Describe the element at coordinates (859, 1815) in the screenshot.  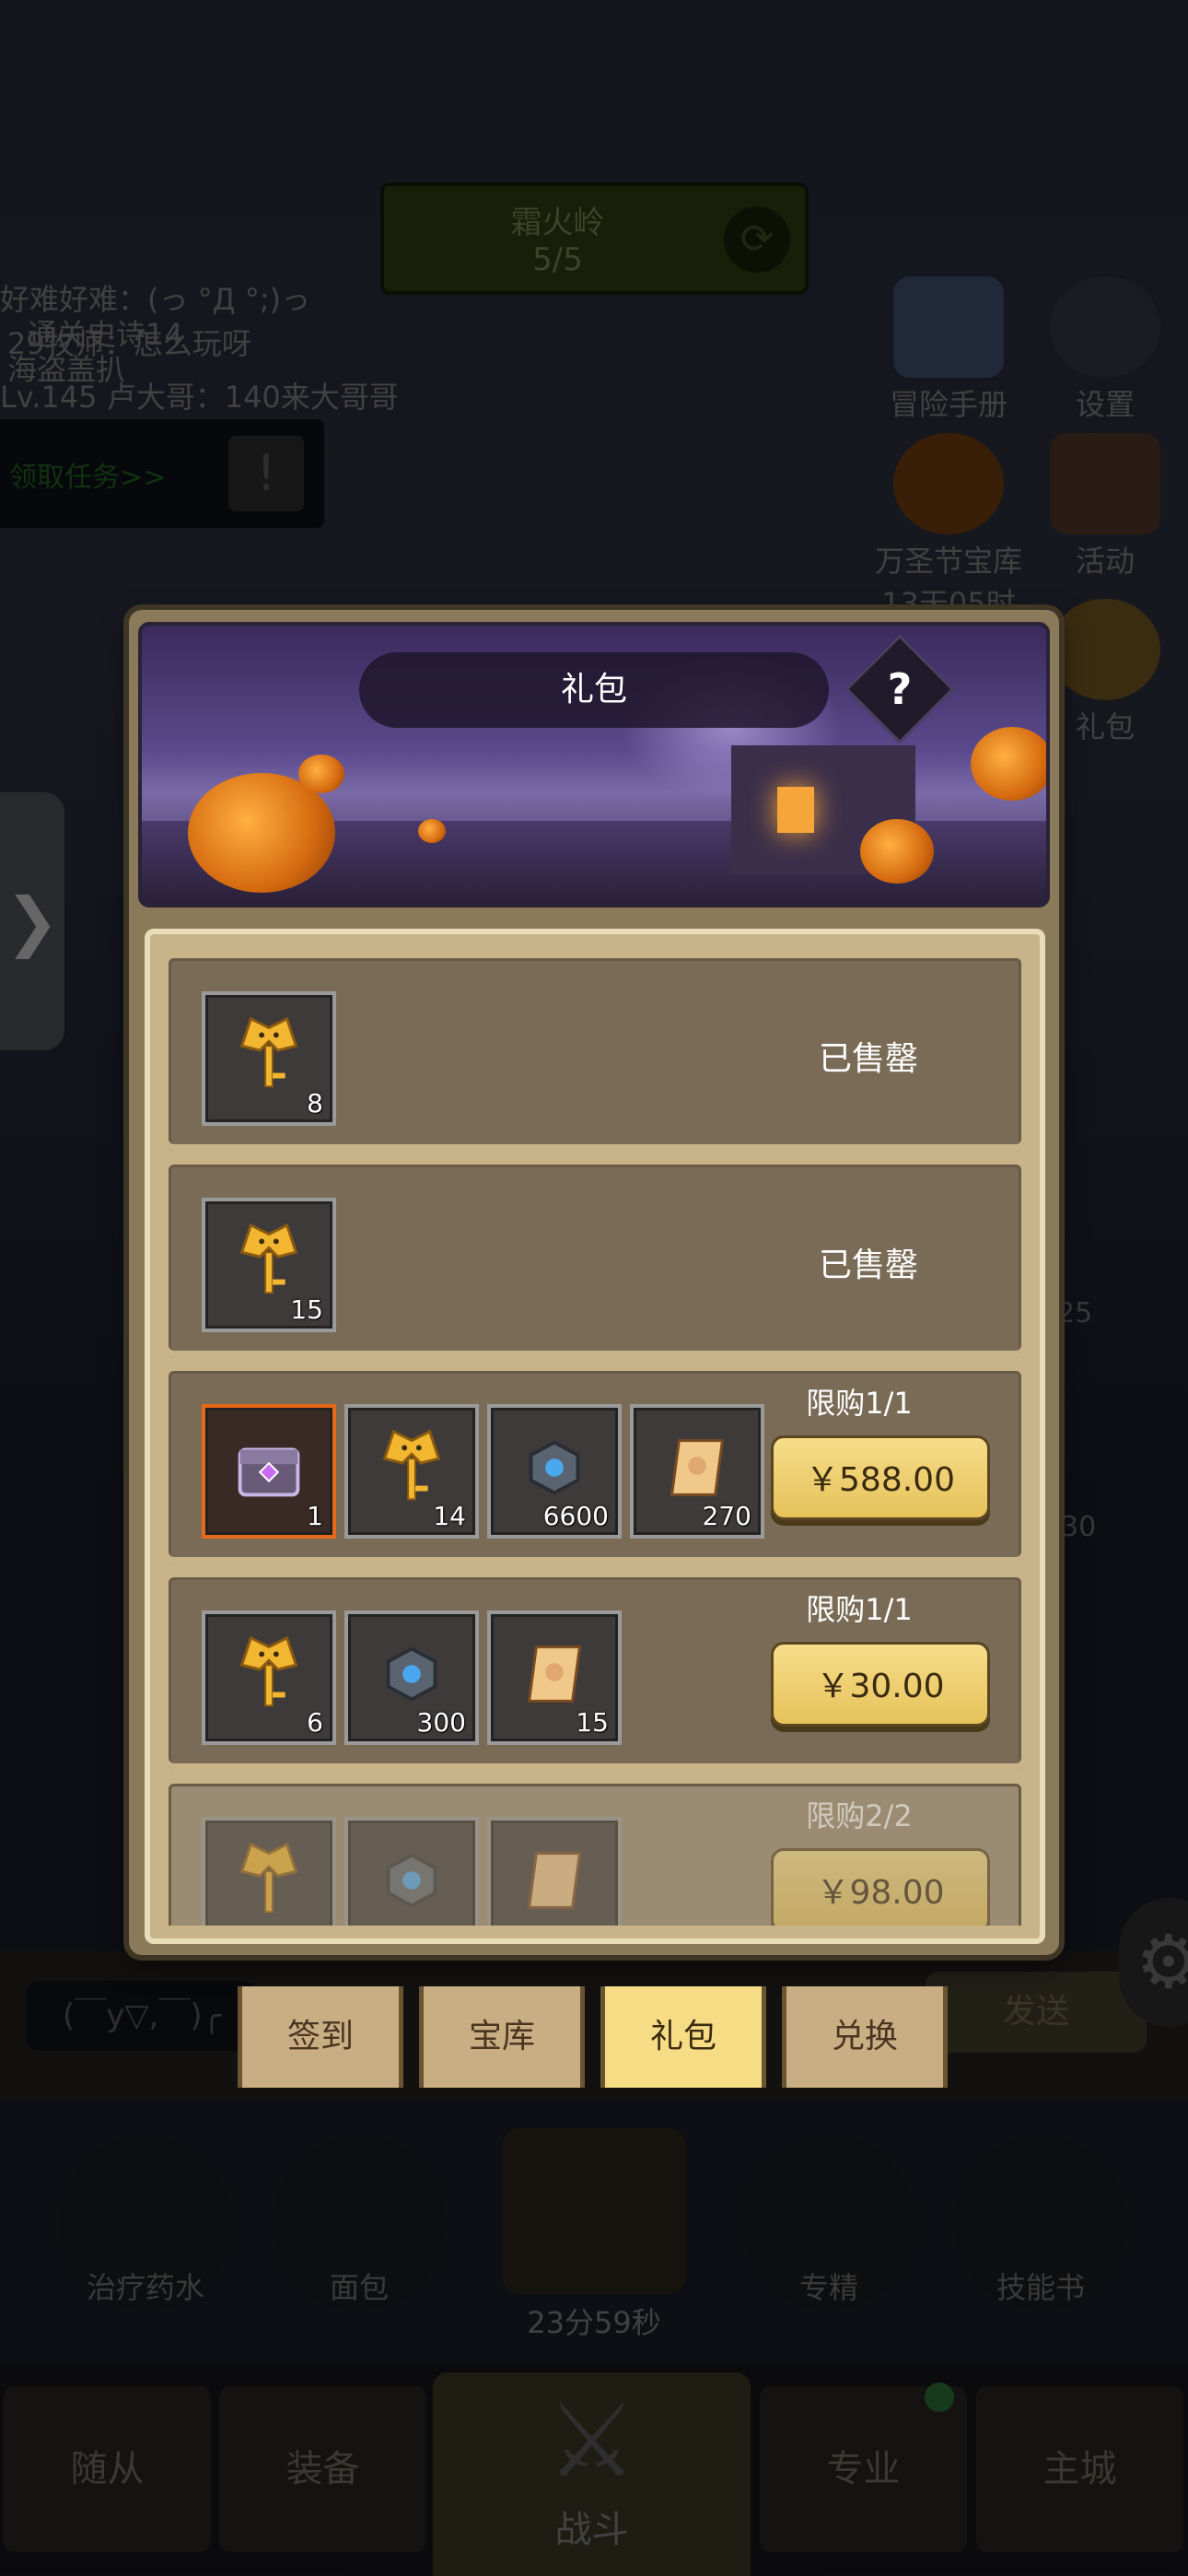
I see `purchase-limit: 限购2/2` at that location.